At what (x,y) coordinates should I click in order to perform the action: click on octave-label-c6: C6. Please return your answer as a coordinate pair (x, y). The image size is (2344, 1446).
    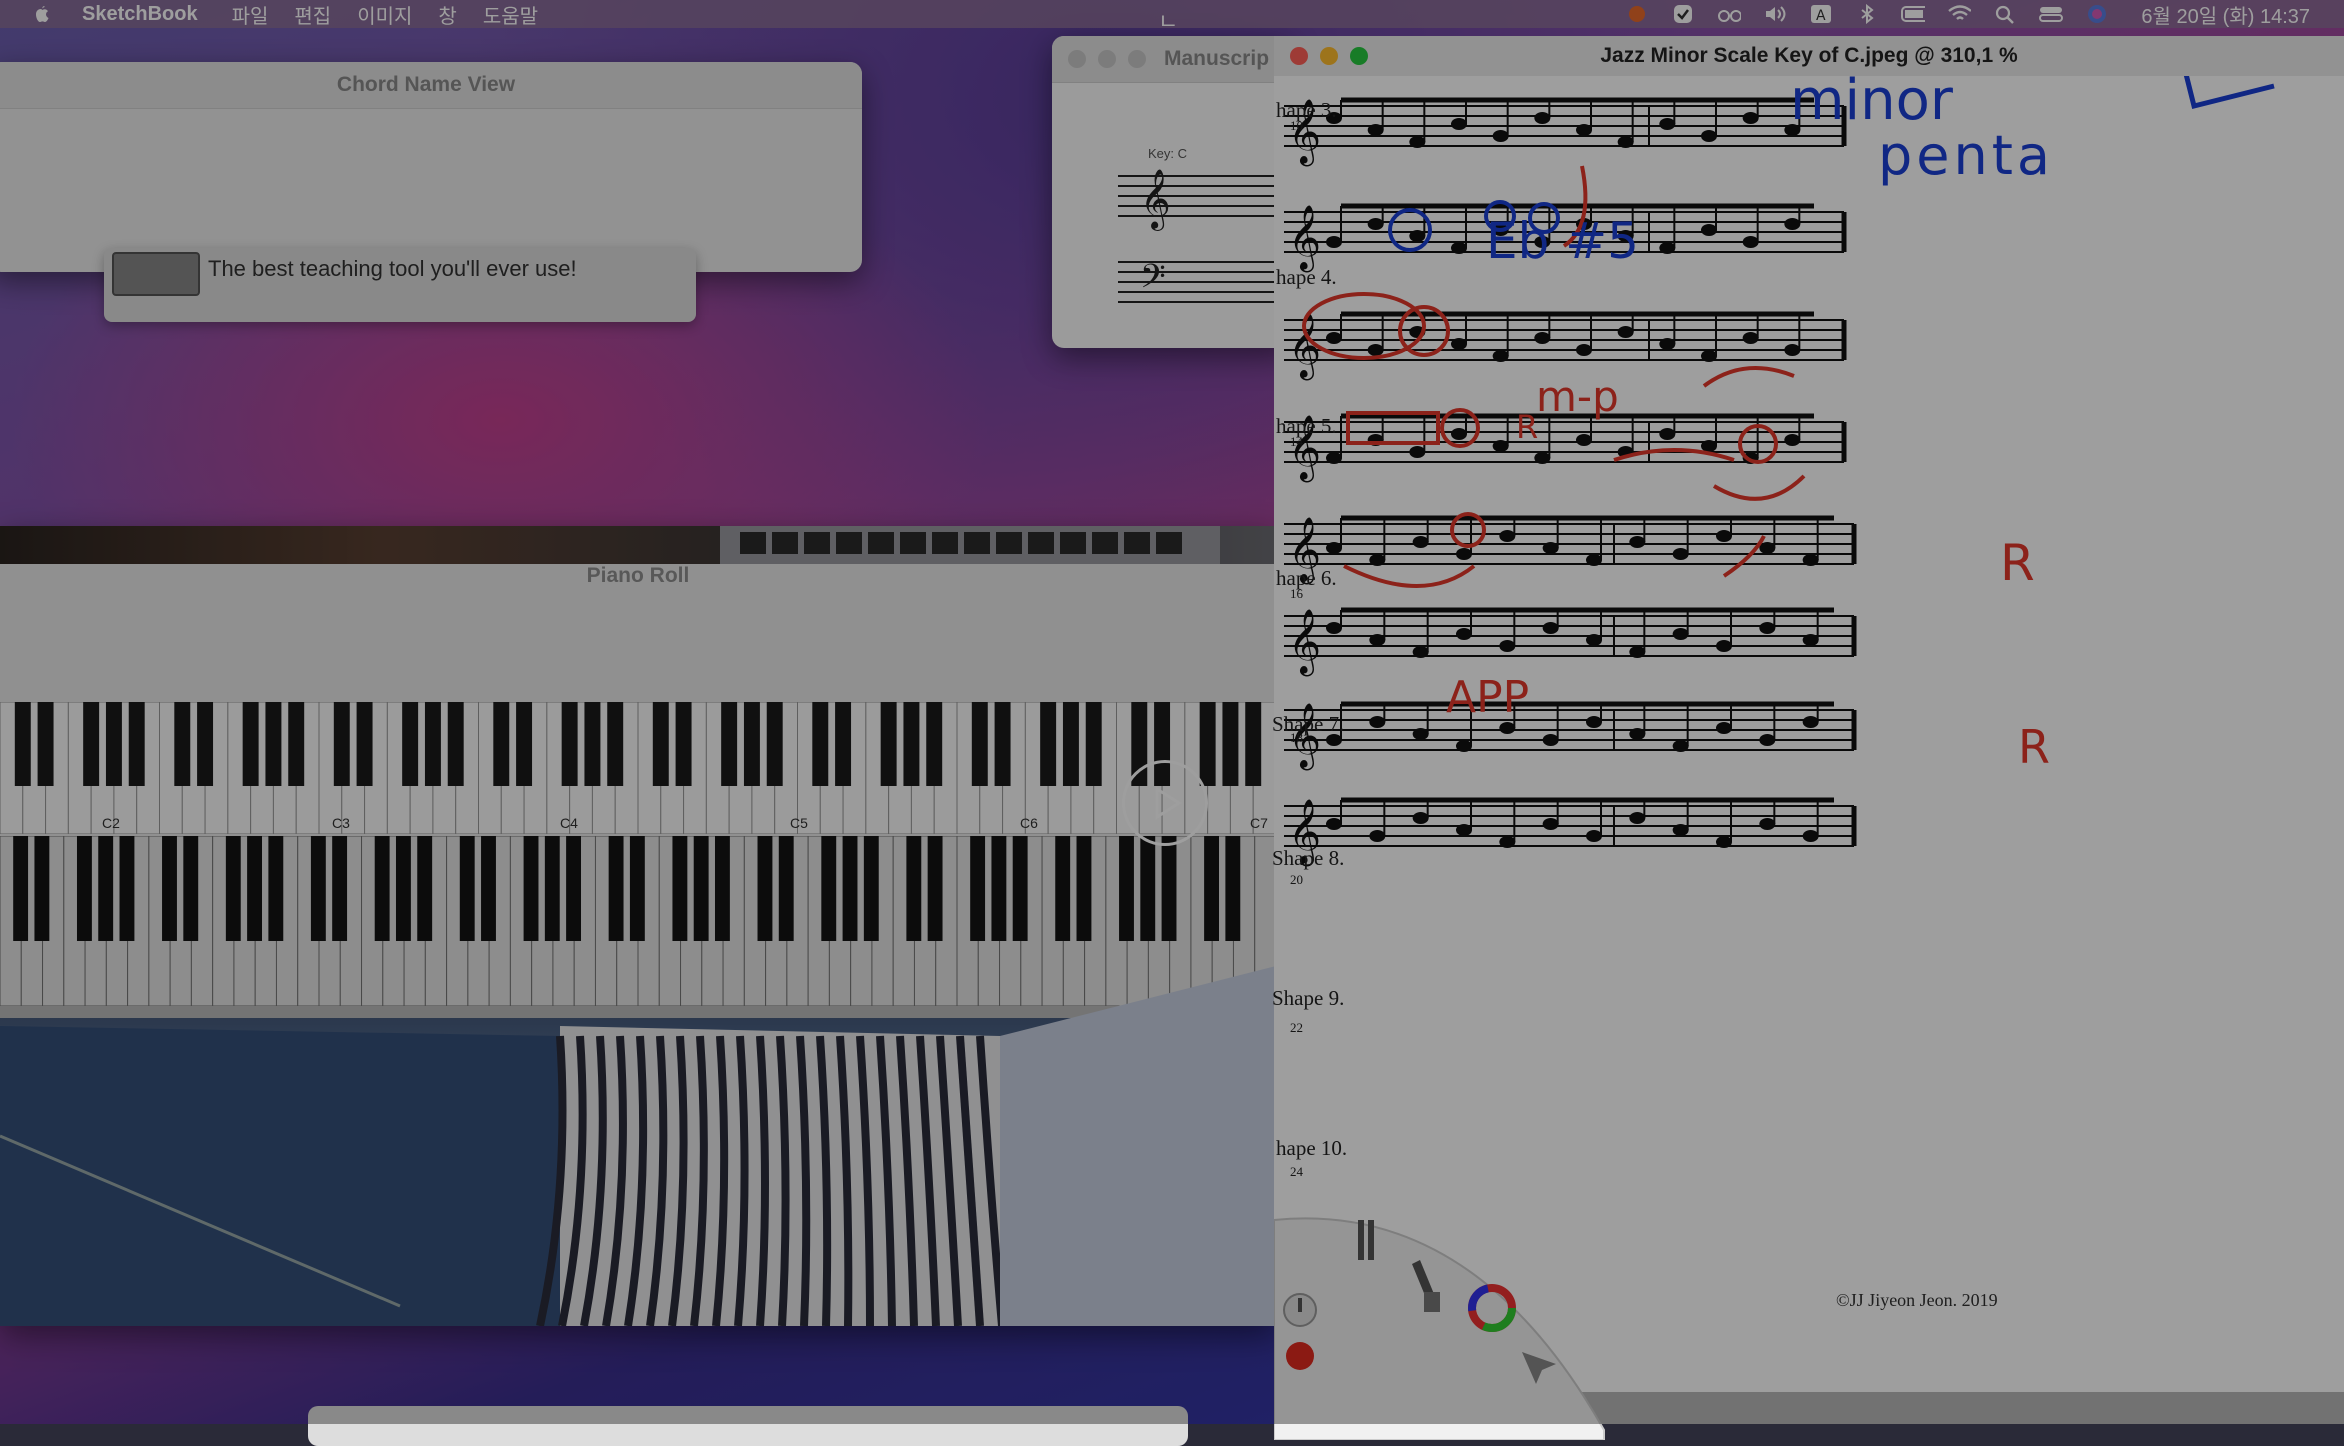
    Looking at the image, I should click on (1029, 823).